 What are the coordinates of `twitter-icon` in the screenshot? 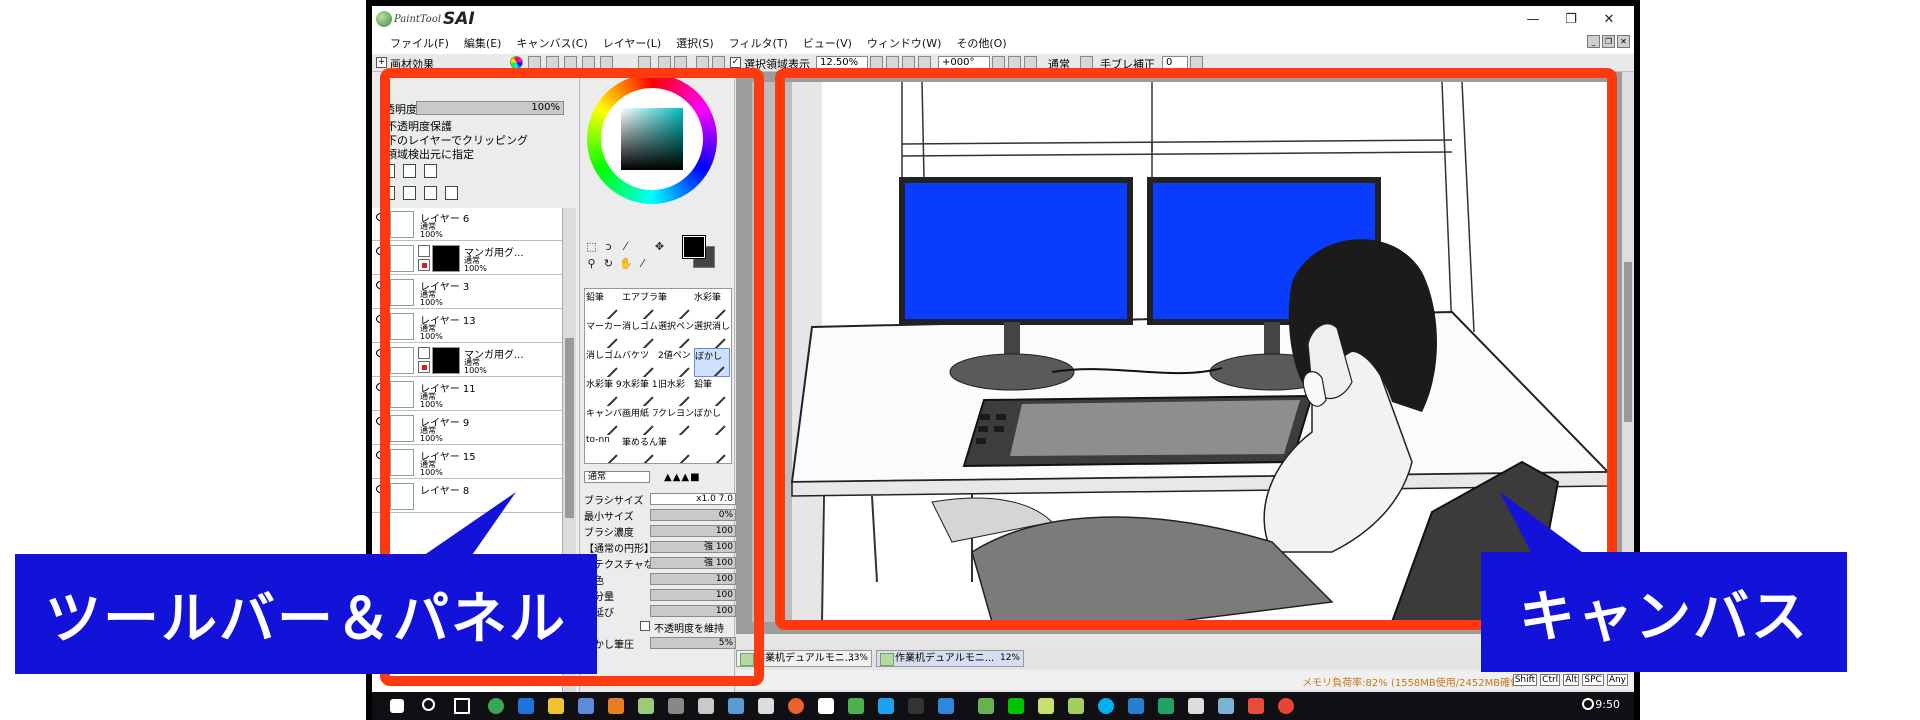 It's located at (886, 706).